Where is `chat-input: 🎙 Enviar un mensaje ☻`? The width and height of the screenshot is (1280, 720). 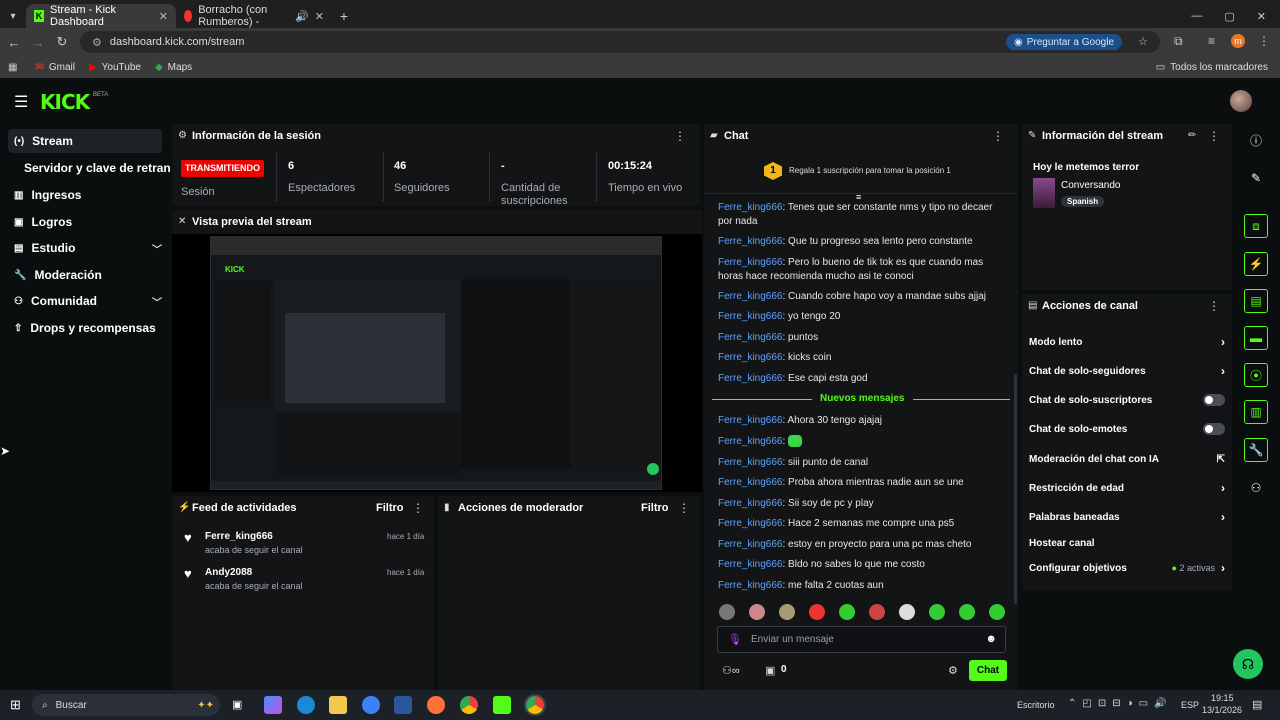
chat-input: 🎙 Enviar un mensaje ☻ is located at coordinates (861, 639).